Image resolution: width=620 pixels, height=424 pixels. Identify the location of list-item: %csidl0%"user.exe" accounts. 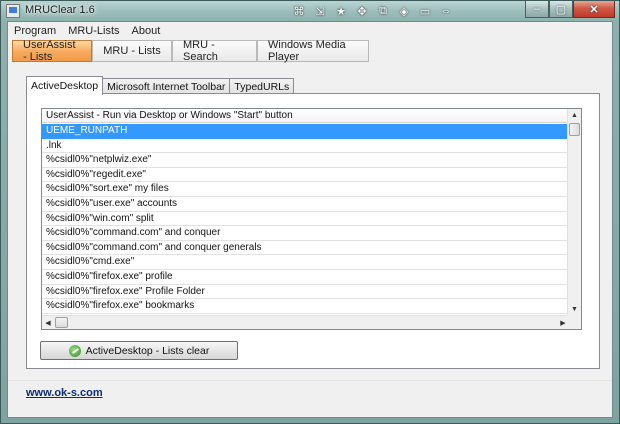
(304, 204).